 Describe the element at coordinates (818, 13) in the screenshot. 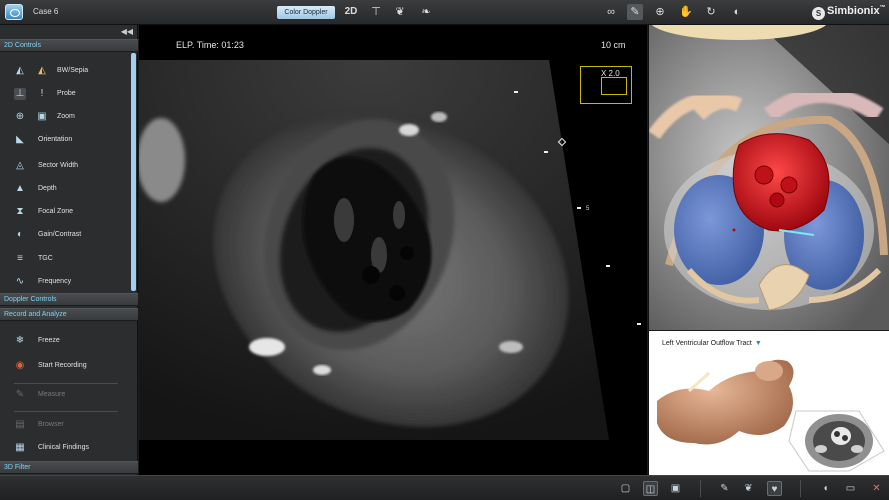

I see `brand-mark-icon: S` at that location.